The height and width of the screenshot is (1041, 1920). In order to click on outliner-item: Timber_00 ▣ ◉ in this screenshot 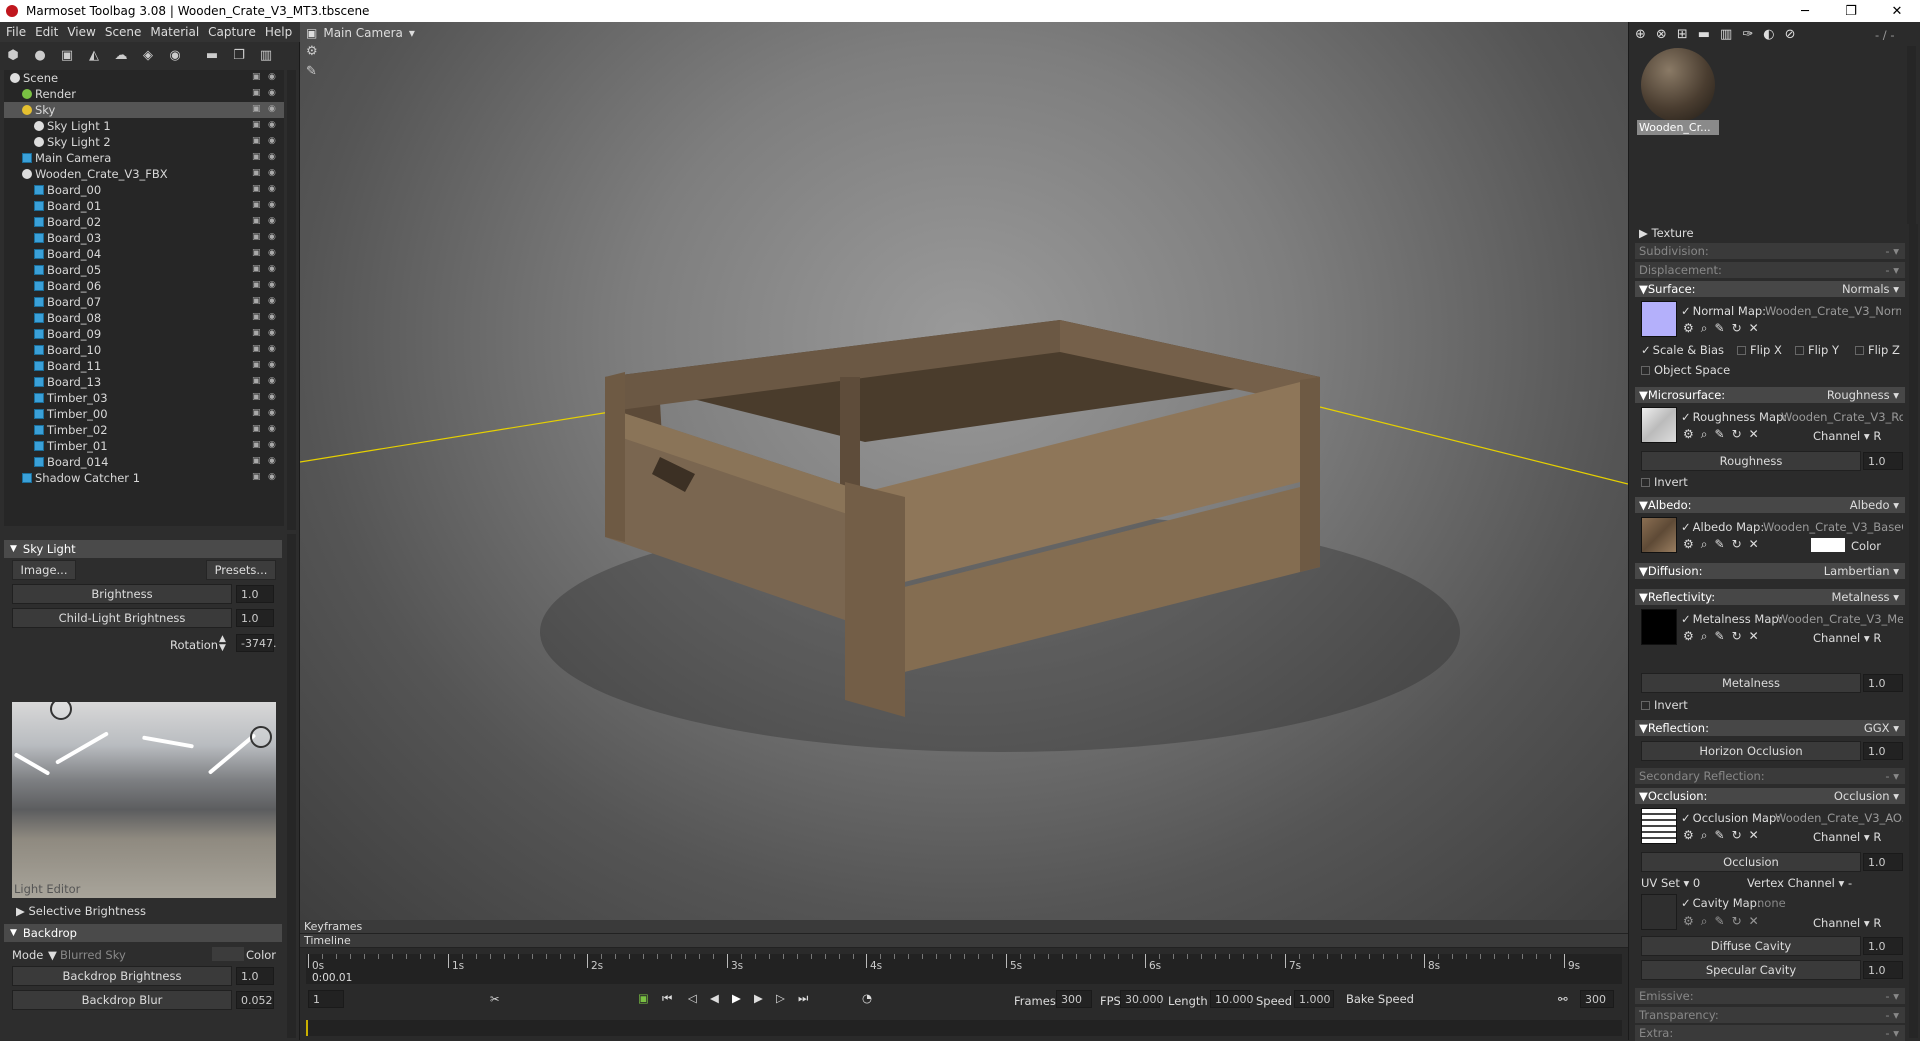, I will do `click(144, 414)`.